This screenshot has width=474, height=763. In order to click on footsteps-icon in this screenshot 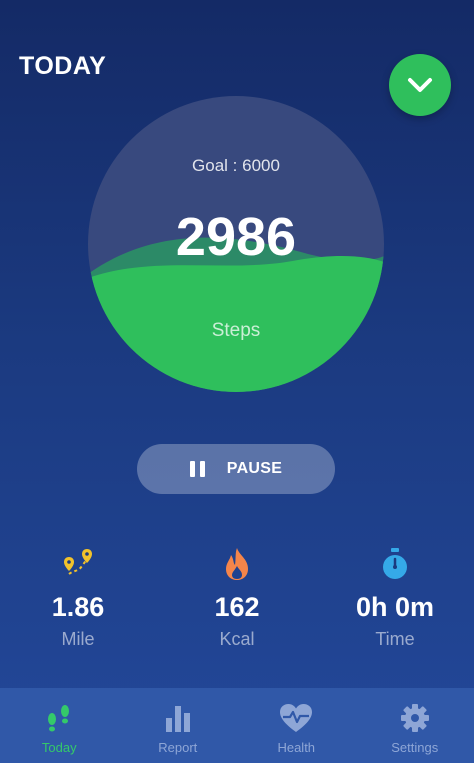, I will do `click(59, 718)`.